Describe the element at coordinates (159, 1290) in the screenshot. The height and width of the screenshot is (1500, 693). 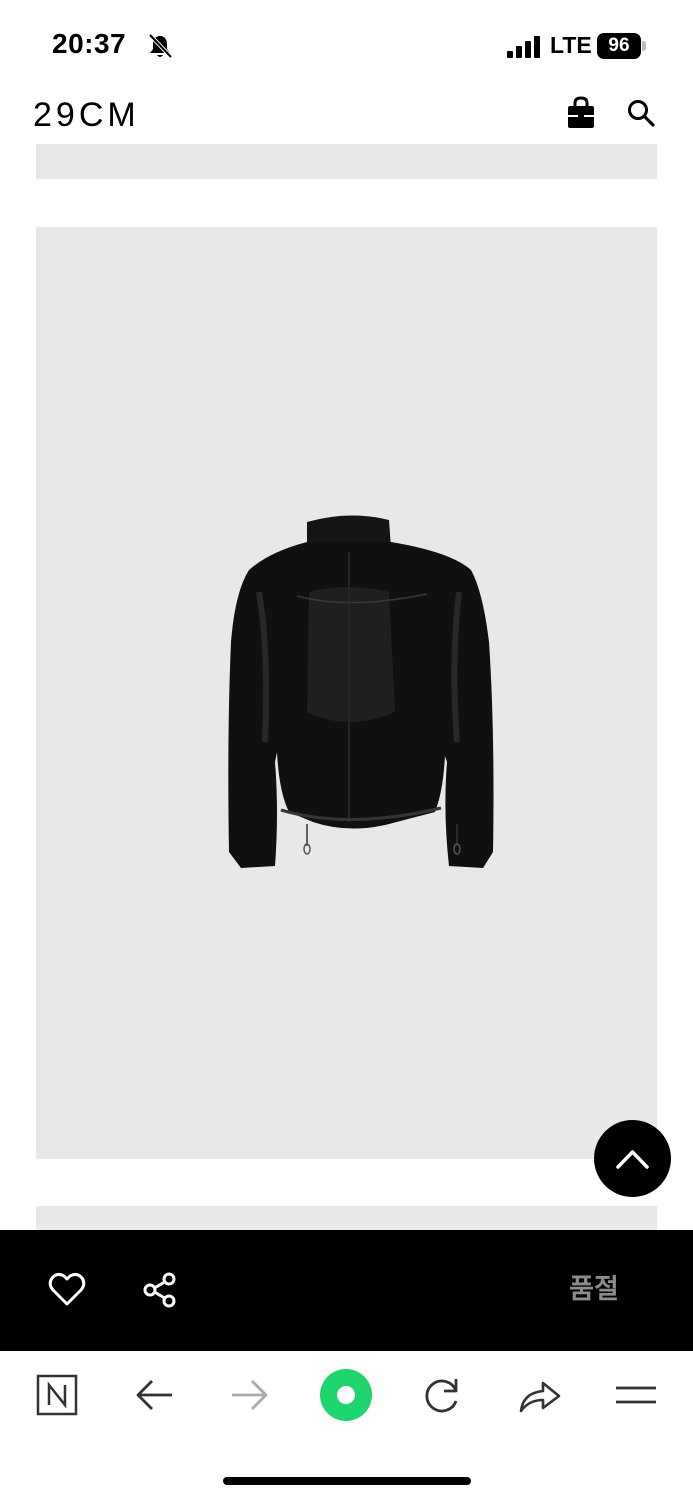
I see `share-icon` at that location.